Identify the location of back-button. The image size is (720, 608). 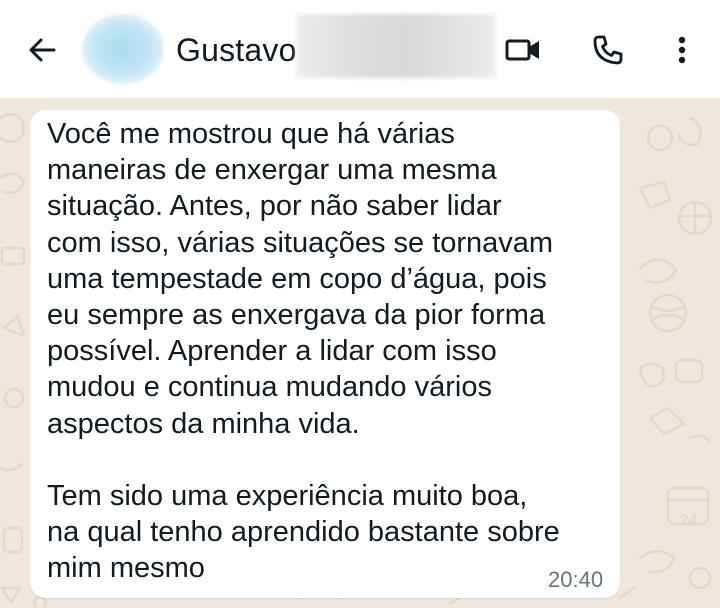
(42, 50).